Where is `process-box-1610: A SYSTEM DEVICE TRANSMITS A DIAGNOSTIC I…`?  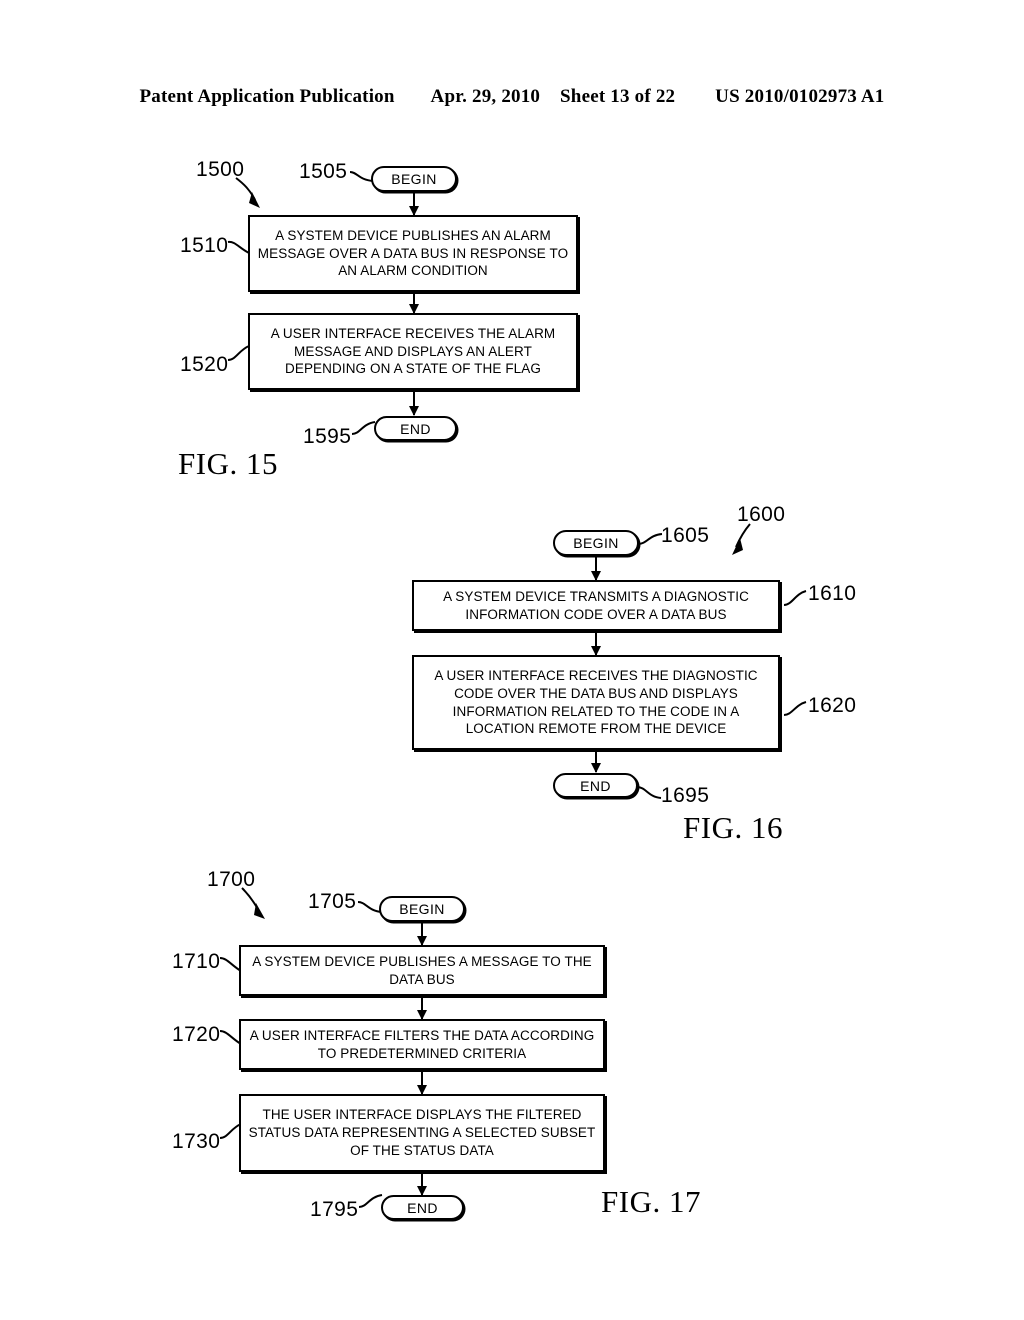 process-box-1610: A SYSTEM DEVICE TRANSMITS A DIAGNOSTIC I… is located at coordinates (596, 605).